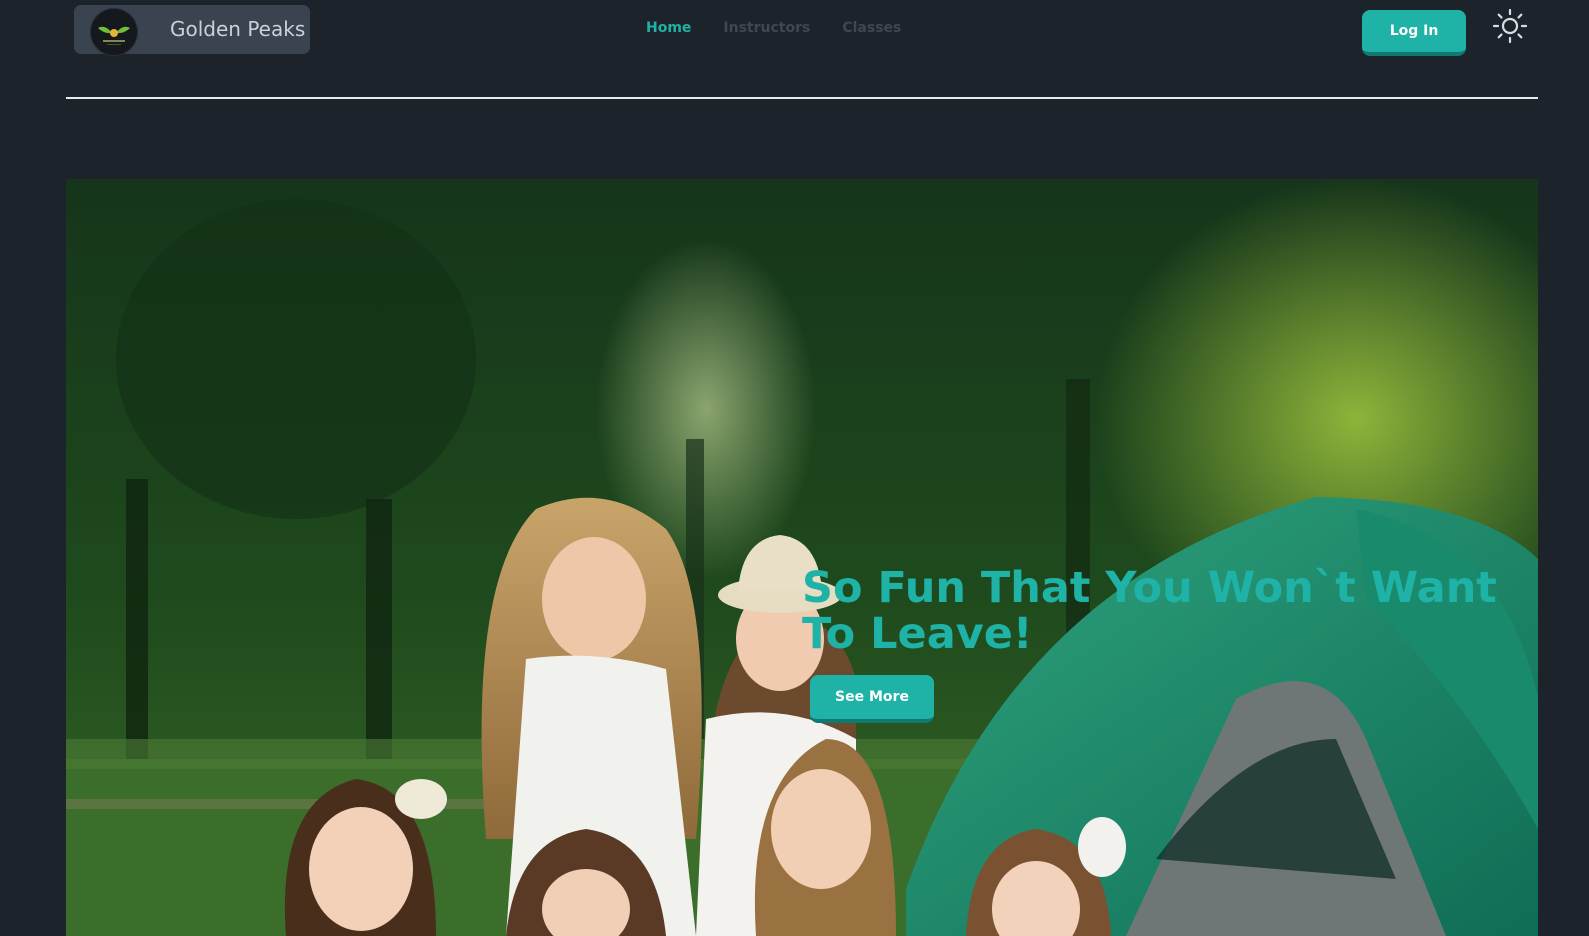  Describe the element at coordinates (1414, 33) in the screenshot. I see `login-button: Log In` at that location.